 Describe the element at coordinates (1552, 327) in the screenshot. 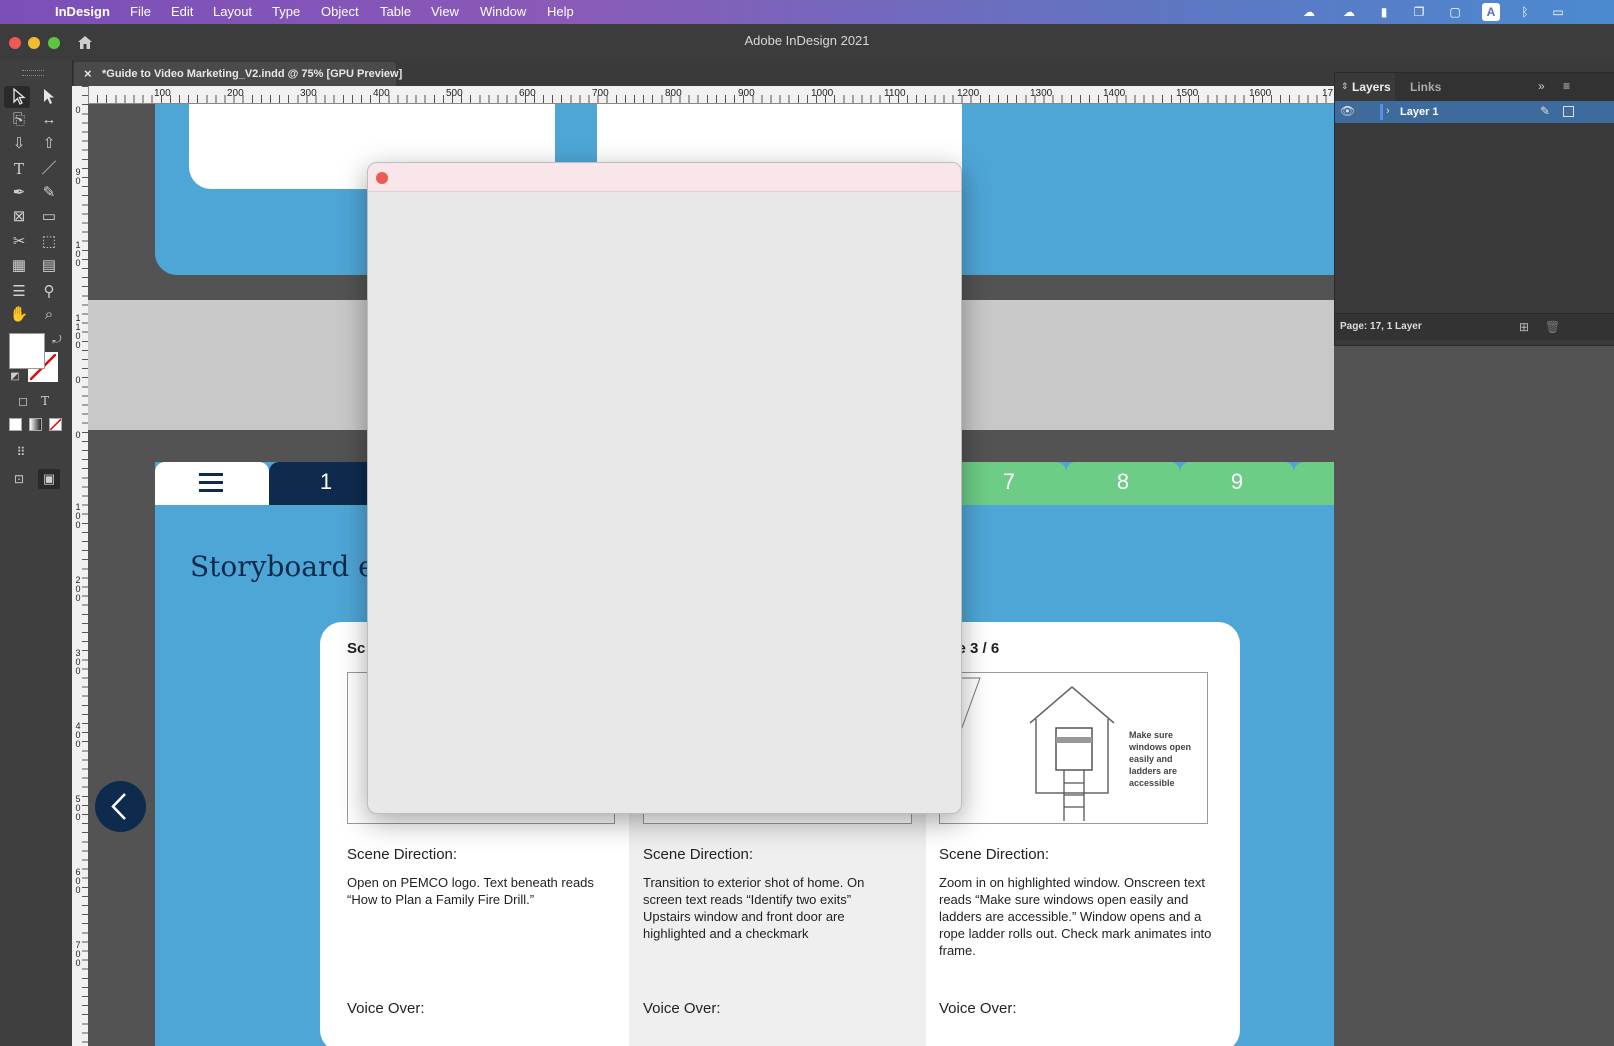

I see `delete-layer-icon: 🗑` at that location.